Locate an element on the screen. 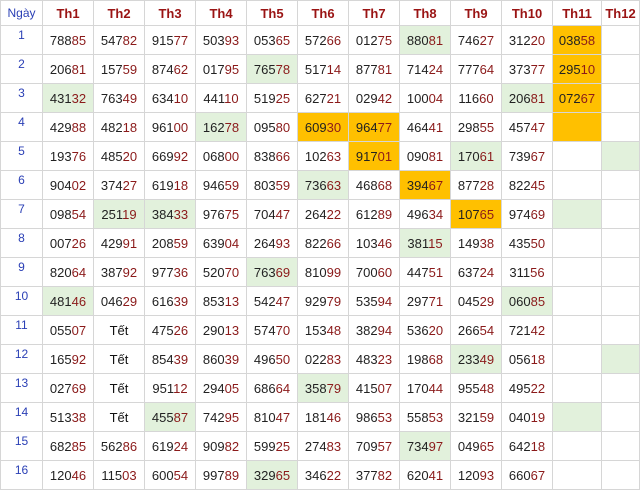  day-label: 11 is located at coordinates (21, 330).